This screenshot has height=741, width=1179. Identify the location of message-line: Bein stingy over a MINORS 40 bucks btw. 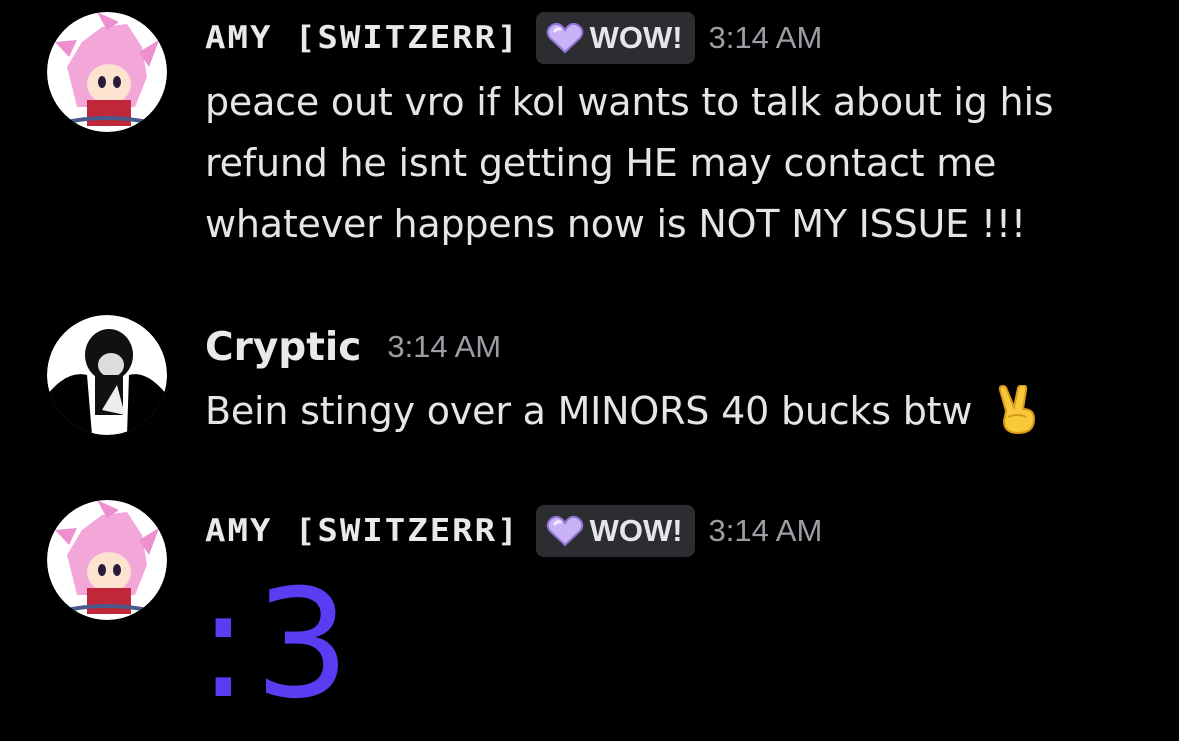
(622, 411).